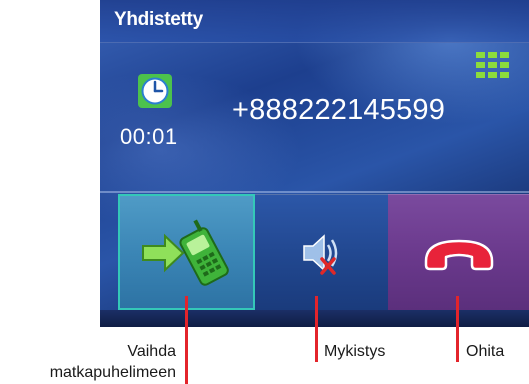 The height and width of the screenshot is (384, 529). What do you see at coordinates (155, 91) in the screenshot?
I see `clock-icon` at bounding box center [155, 91].